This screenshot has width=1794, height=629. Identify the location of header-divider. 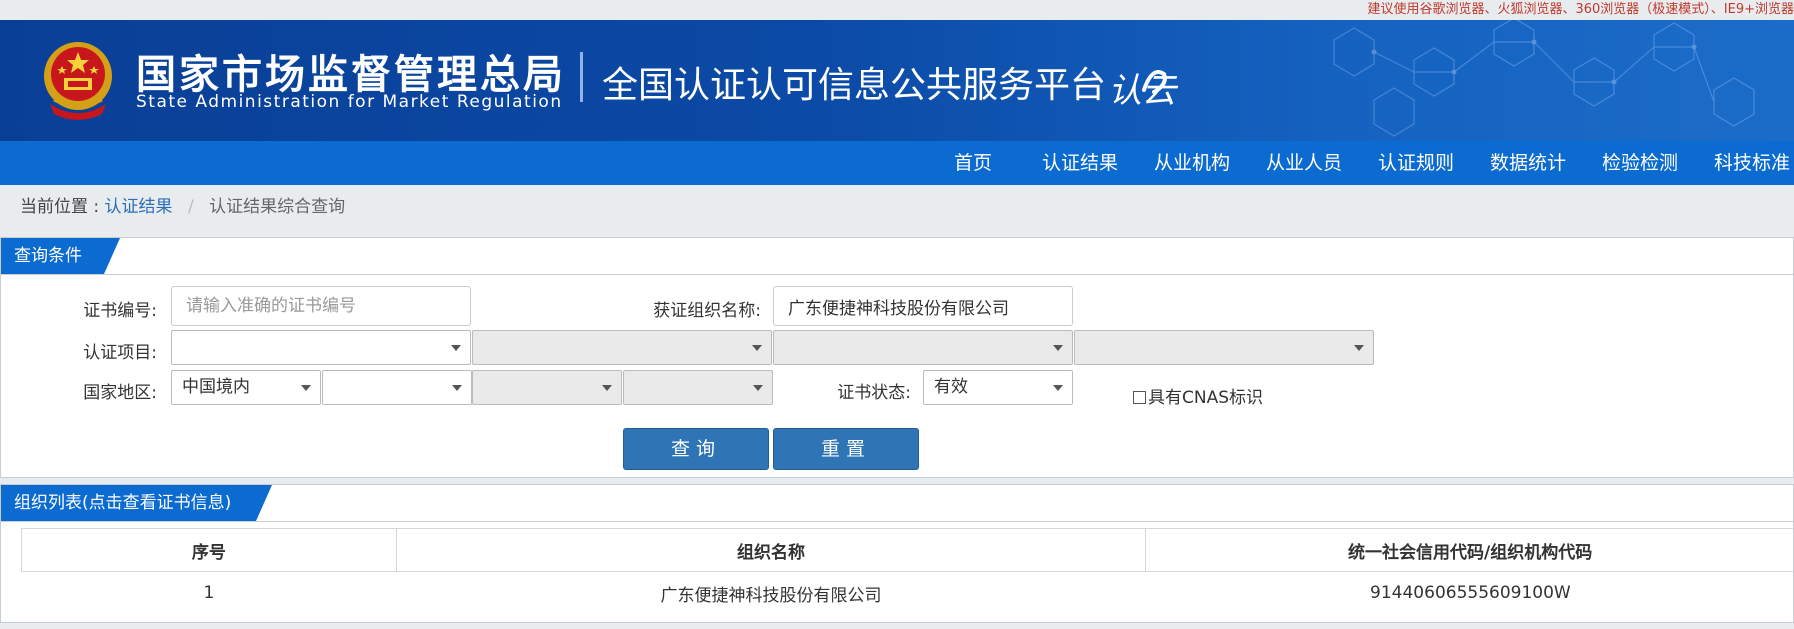
(581, 77).